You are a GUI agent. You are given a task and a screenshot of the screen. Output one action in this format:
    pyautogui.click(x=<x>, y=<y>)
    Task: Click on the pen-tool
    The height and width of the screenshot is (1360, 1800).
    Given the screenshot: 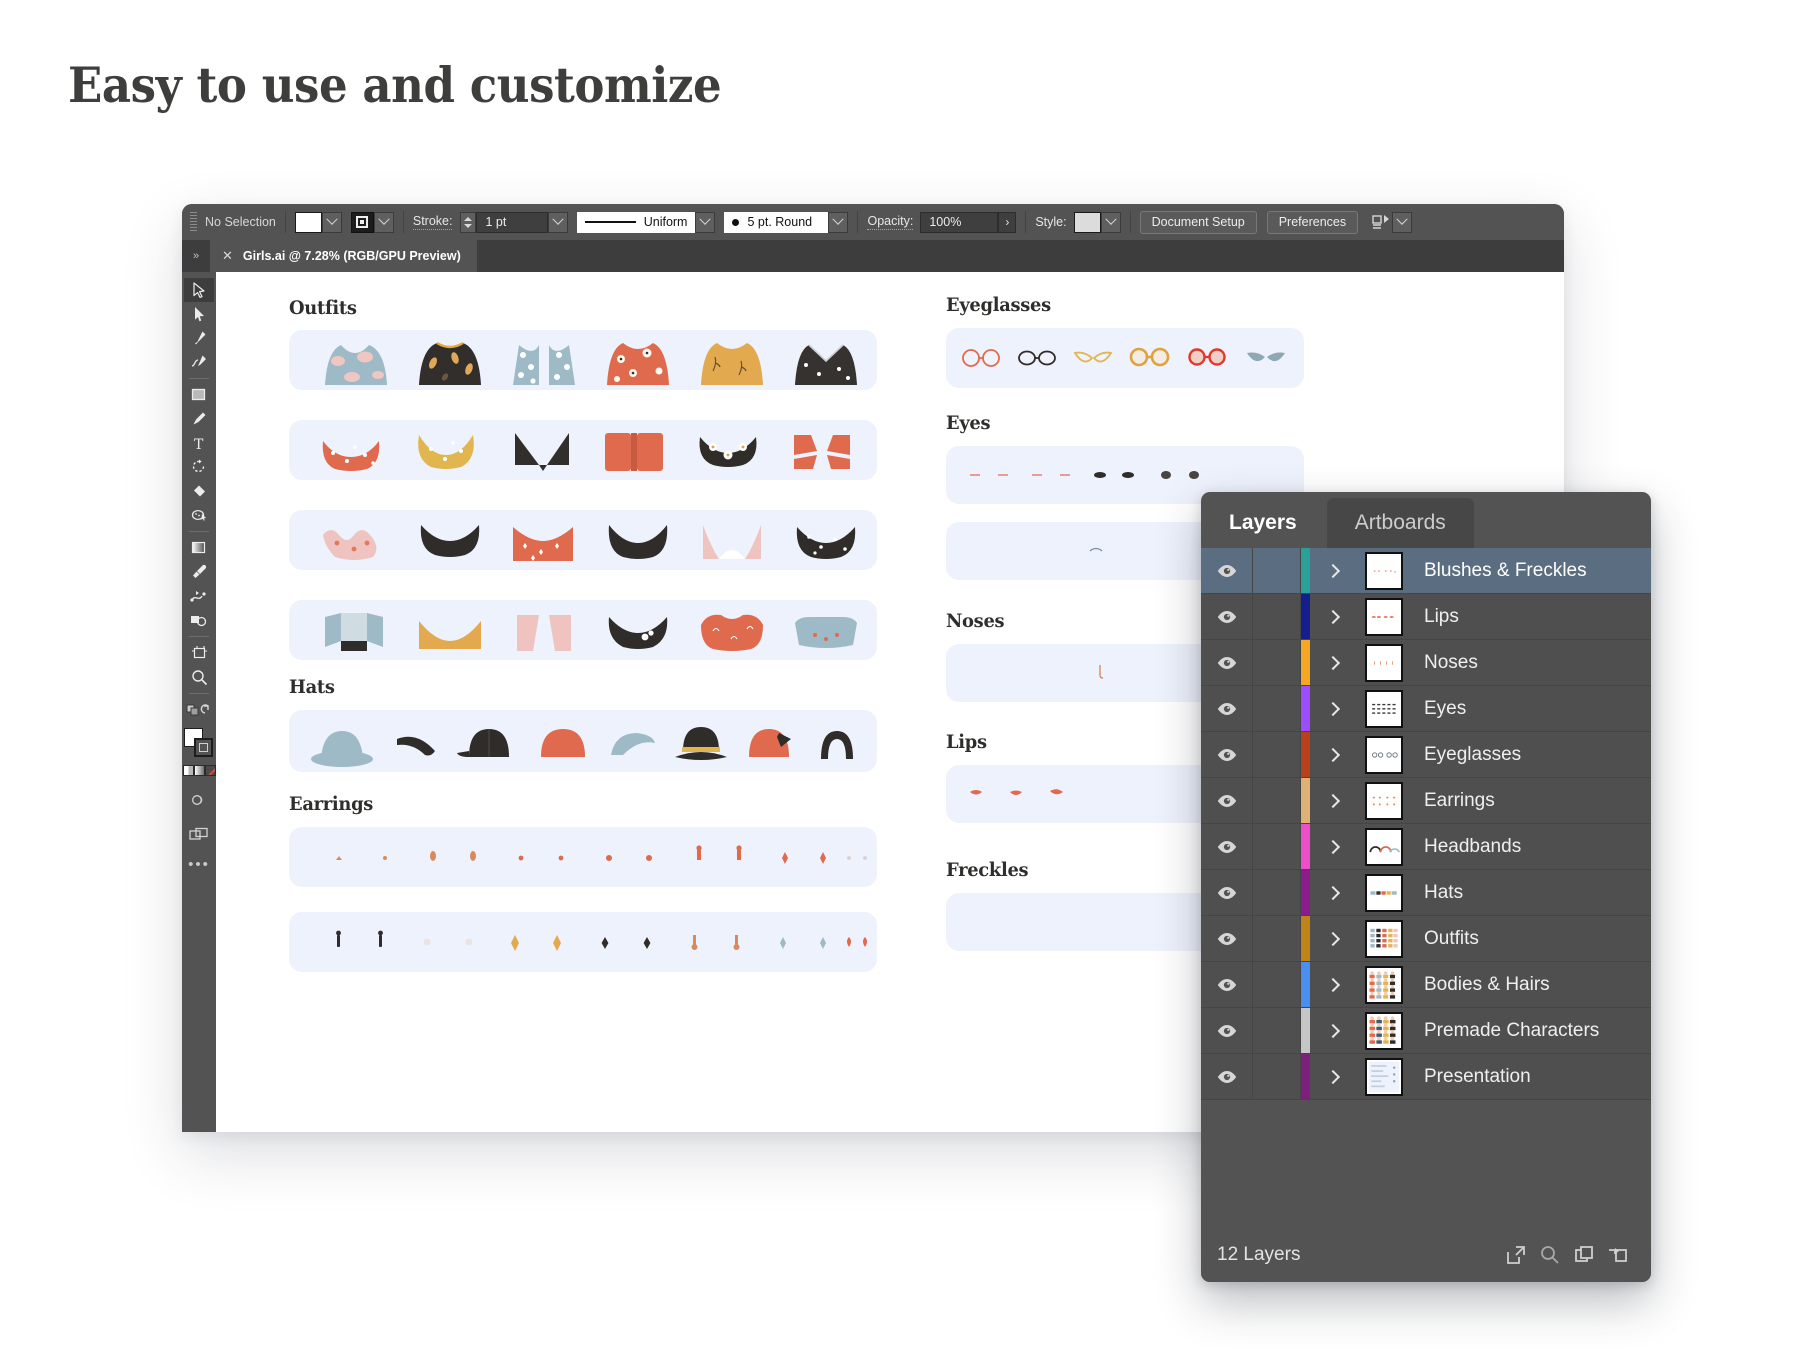 What is the action you would take?
    pyautogui.click(x=199, y=338)
    